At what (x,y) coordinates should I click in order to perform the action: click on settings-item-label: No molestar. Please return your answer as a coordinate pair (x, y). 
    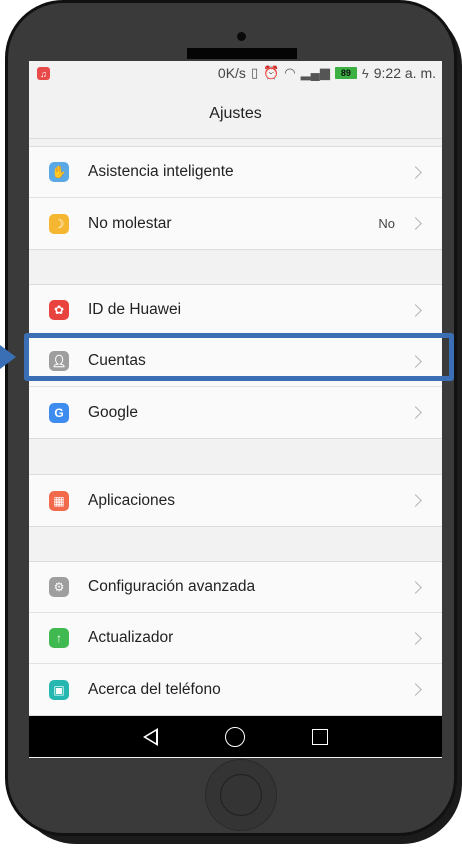
    Looking at the image, I should click on (130, 223).